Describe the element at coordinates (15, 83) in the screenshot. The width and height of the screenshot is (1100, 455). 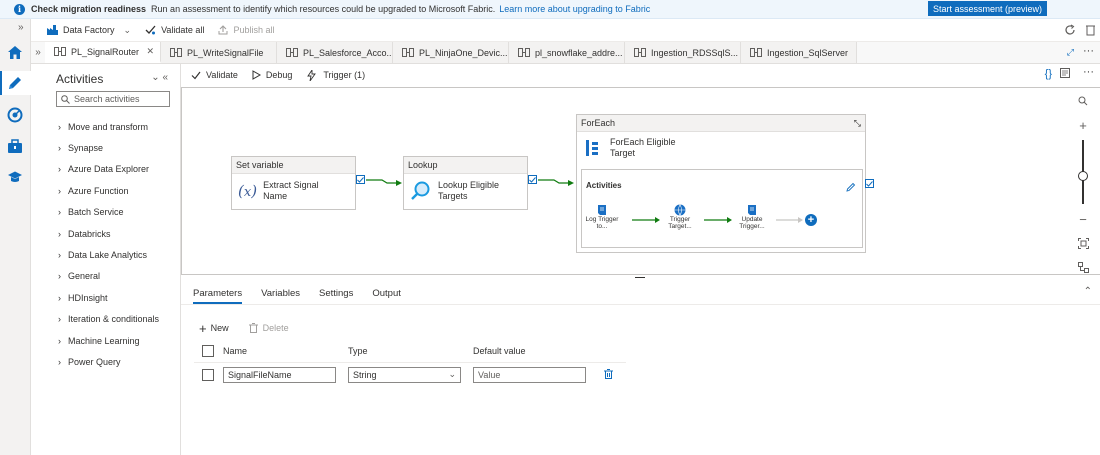
I see `author-pencil-icon` at that location.